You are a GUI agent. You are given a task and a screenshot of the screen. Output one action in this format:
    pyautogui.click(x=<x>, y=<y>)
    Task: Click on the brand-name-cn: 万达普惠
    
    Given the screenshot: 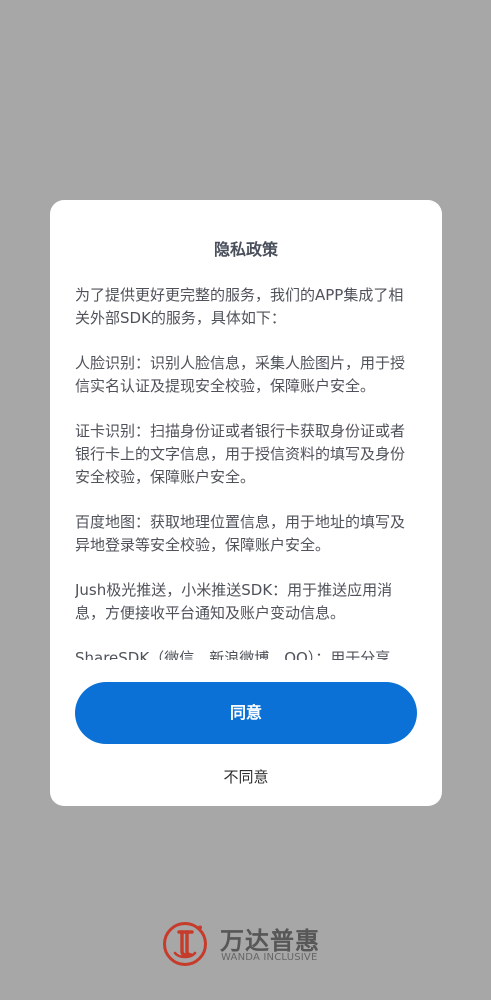 What is the action you would take?
    pyautogui.click(x=270, y=941)
    